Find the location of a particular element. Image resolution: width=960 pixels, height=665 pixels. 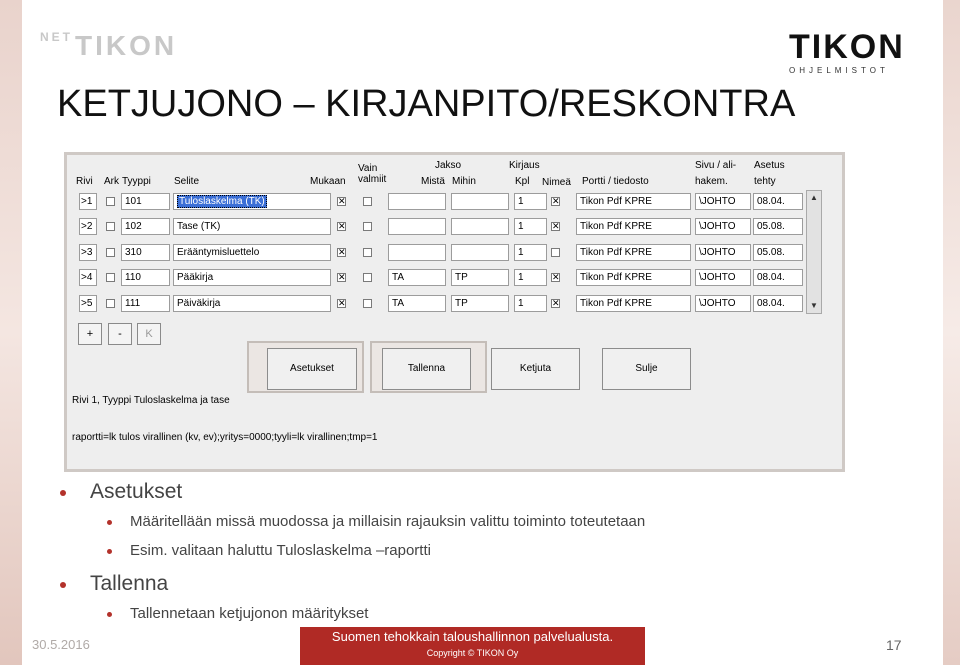

tikon-logo-text: TIKON is located at coordinates (847, 47).